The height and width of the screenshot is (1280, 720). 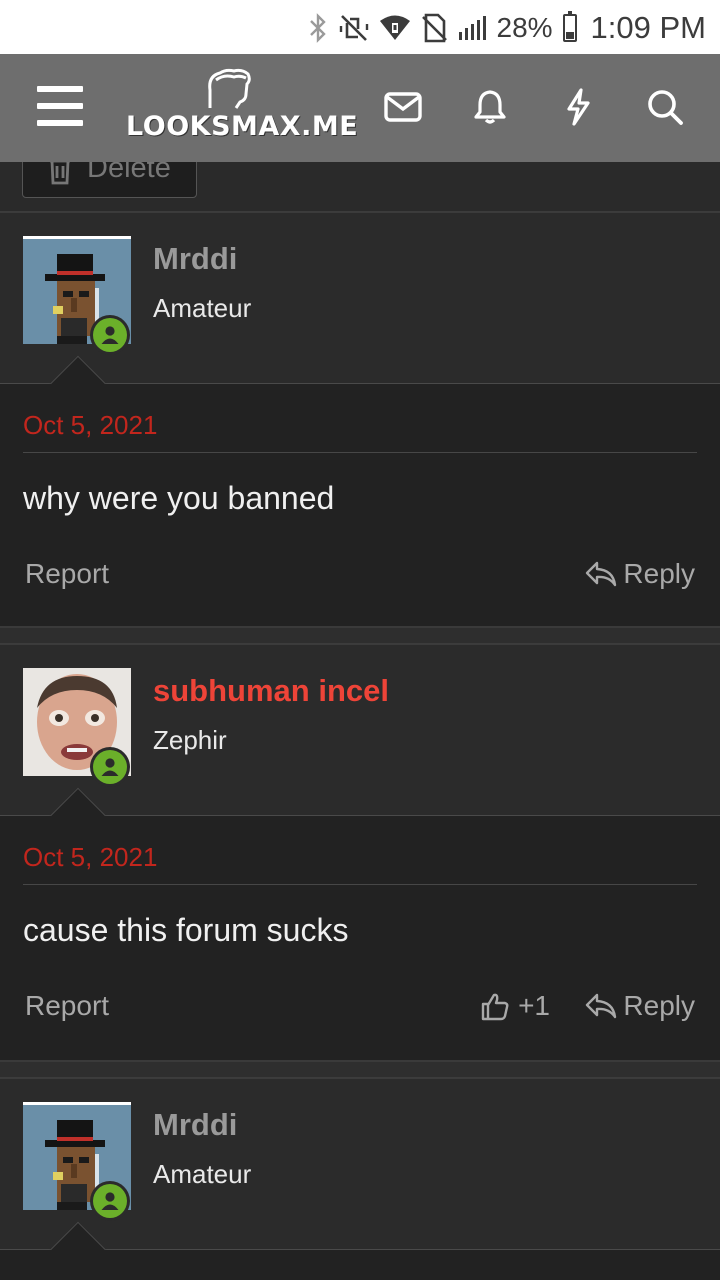 I want to click on logo-head-icon, so click(x=229, y=88).